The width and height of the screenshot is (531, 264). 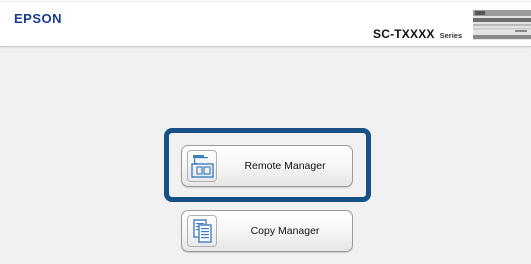 What do you see at coordinates (285, 231) in the screenshot?
I see `copy-manager-label: Copy Manager` at bounding box center [285, 231].